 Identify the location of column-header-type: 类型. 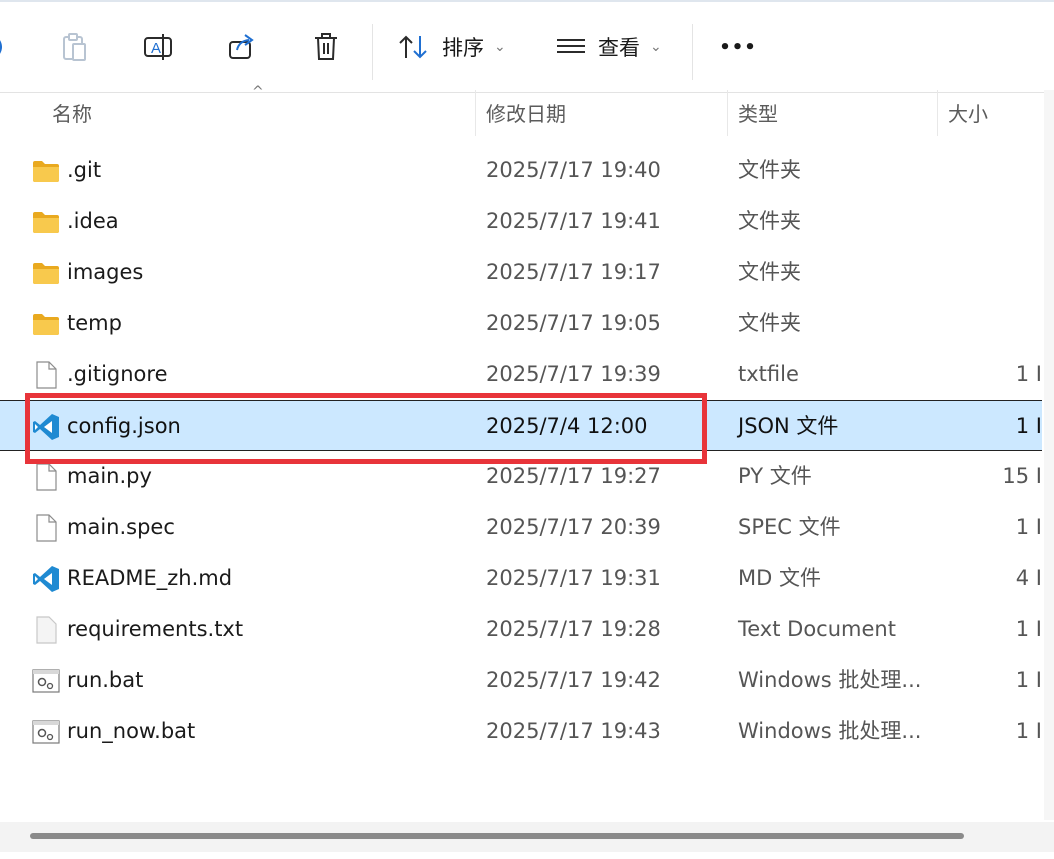
(832, 114).